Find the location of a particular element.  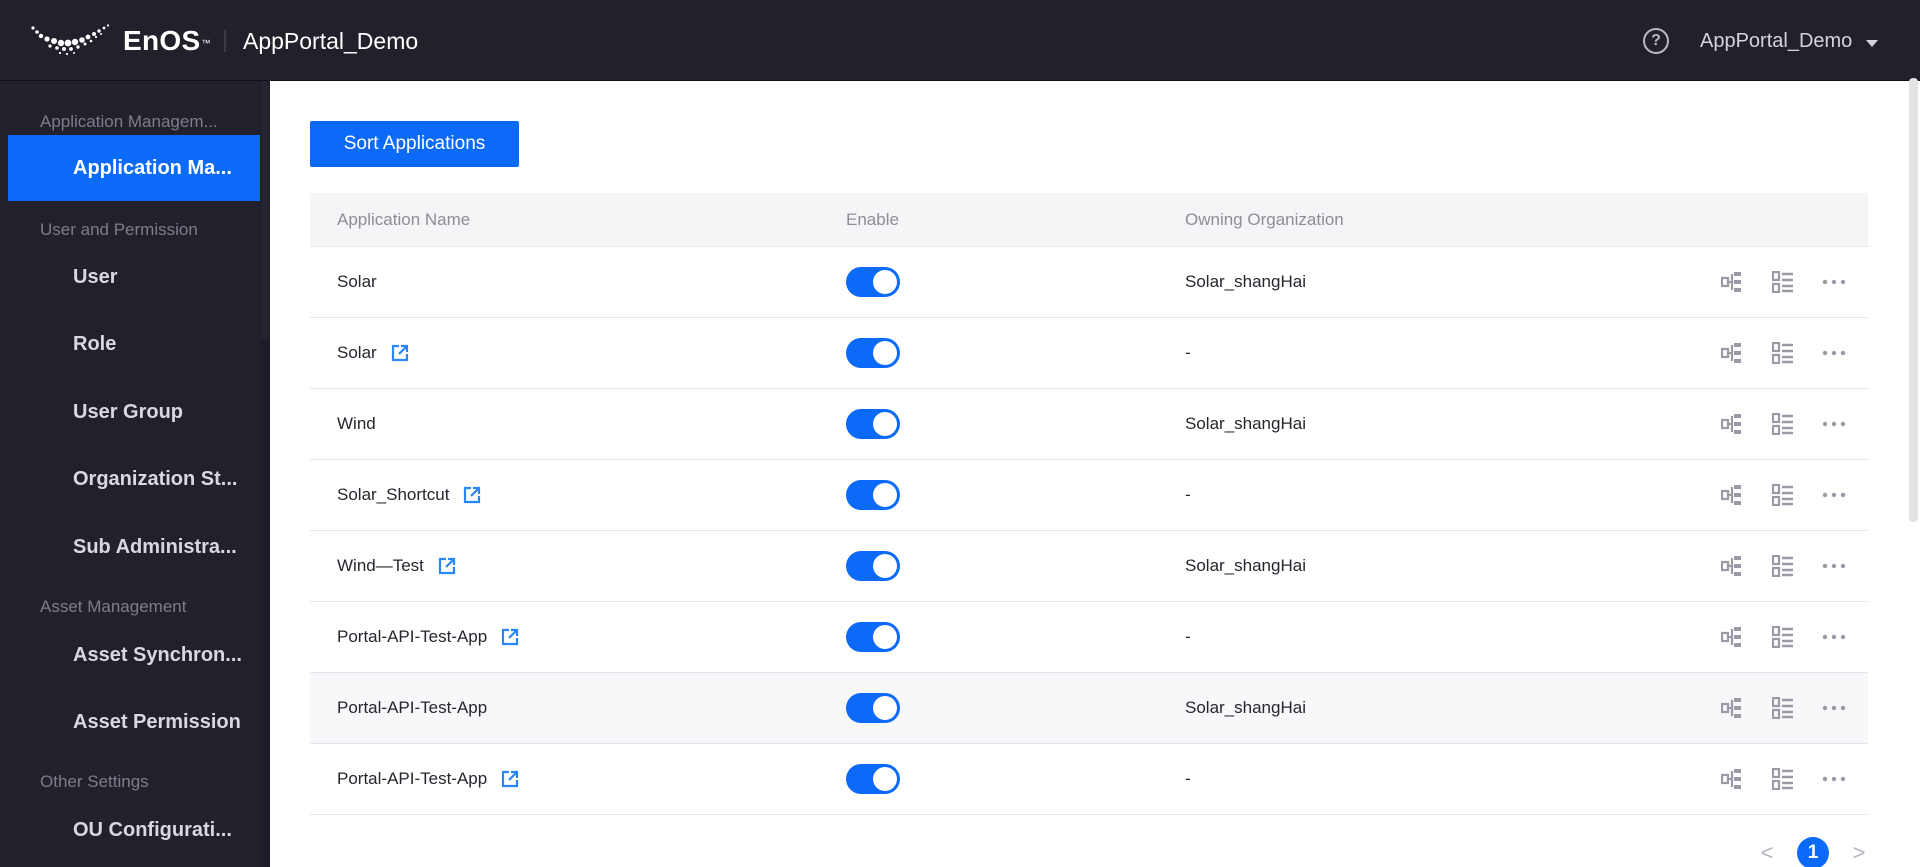

application-name-cell: Wind—Test is located at coordinates (396, 566).